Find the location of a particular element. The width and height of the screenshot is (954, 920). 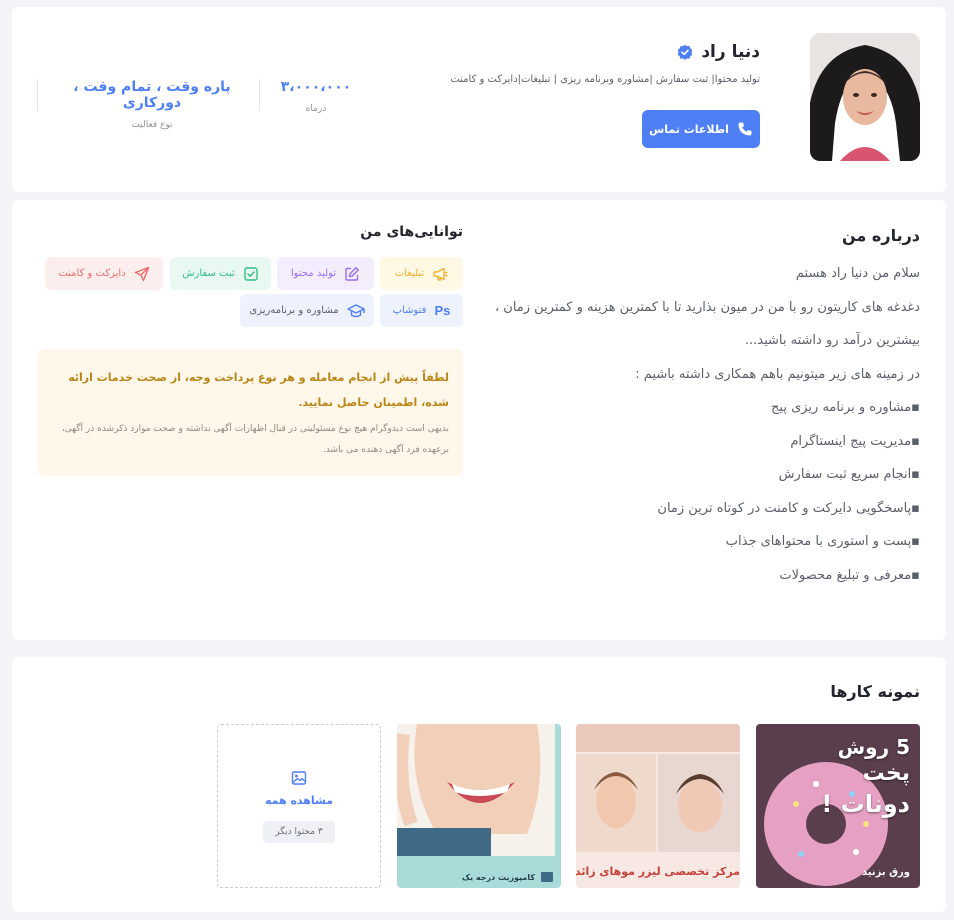

skill-label: تولید محتوا is located at coordinates (313, 273).